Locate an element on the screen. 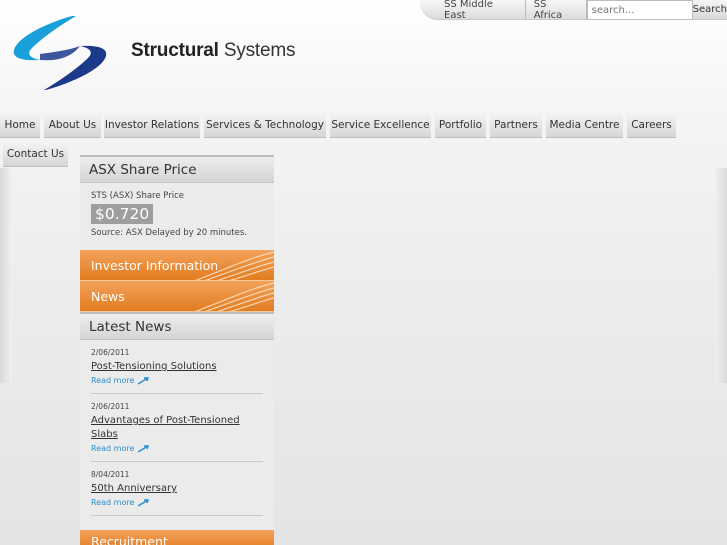  investor-information-link: Investor Information is located at coordinates (177, 265).